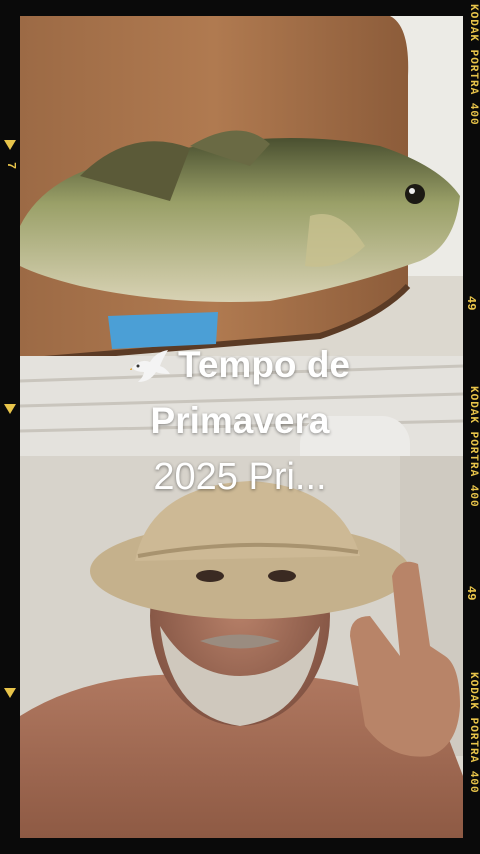 This screenshot has height=854, width=480. I want to click on caption-line-1-text: Tempo de, so click(264, 364).